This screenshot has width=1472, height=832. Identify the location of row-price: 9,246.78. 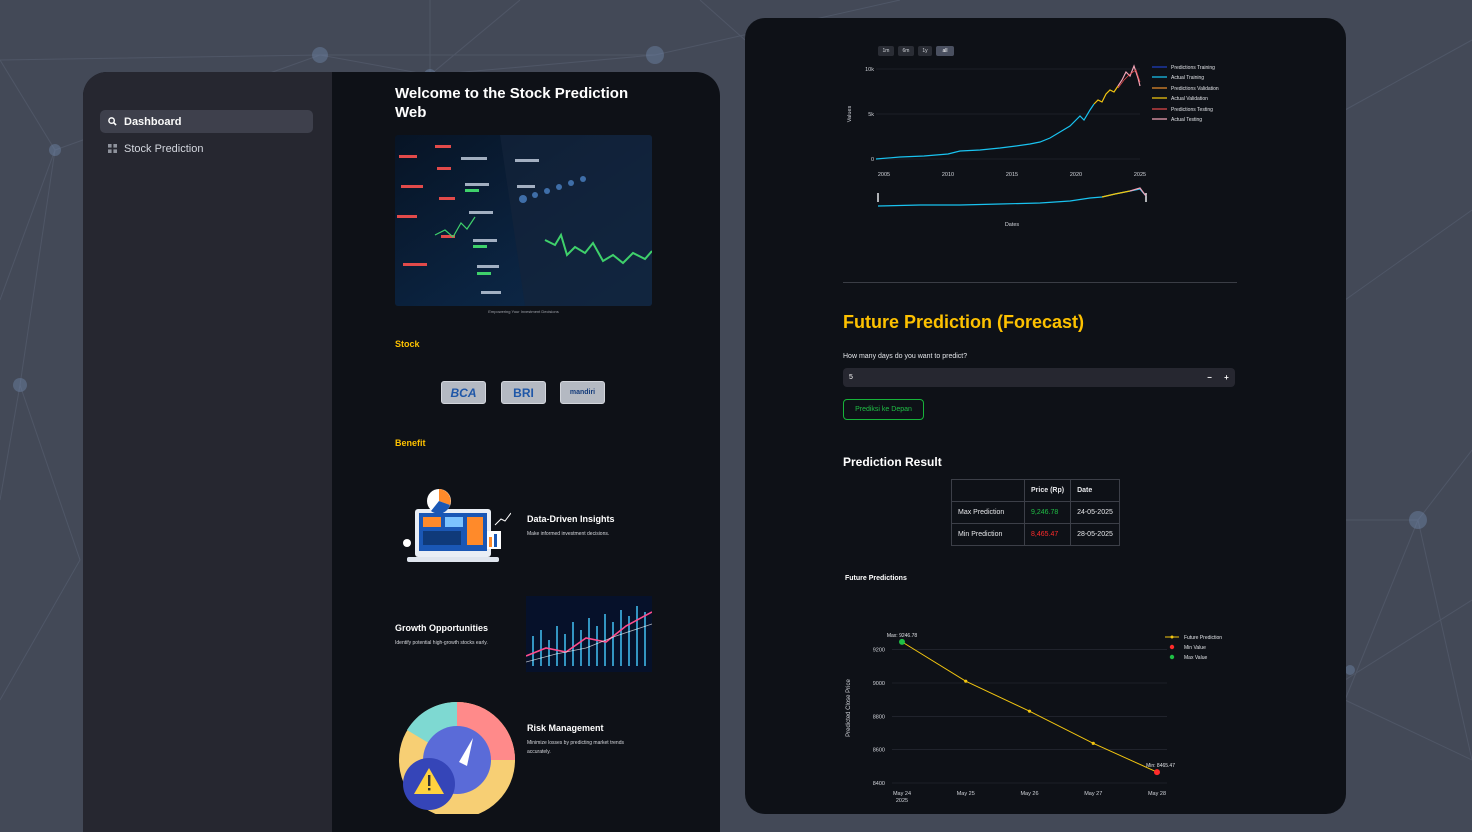
(1047, 512).